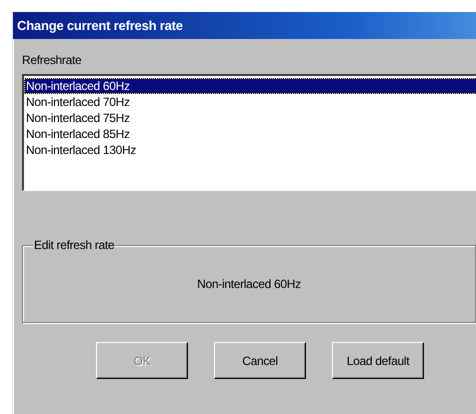 The height and width of the screenshot is (414, 476). Describe the element at coordinates (260, 360) in the screenshot. I see `dialog-button: Cancel` at that location.